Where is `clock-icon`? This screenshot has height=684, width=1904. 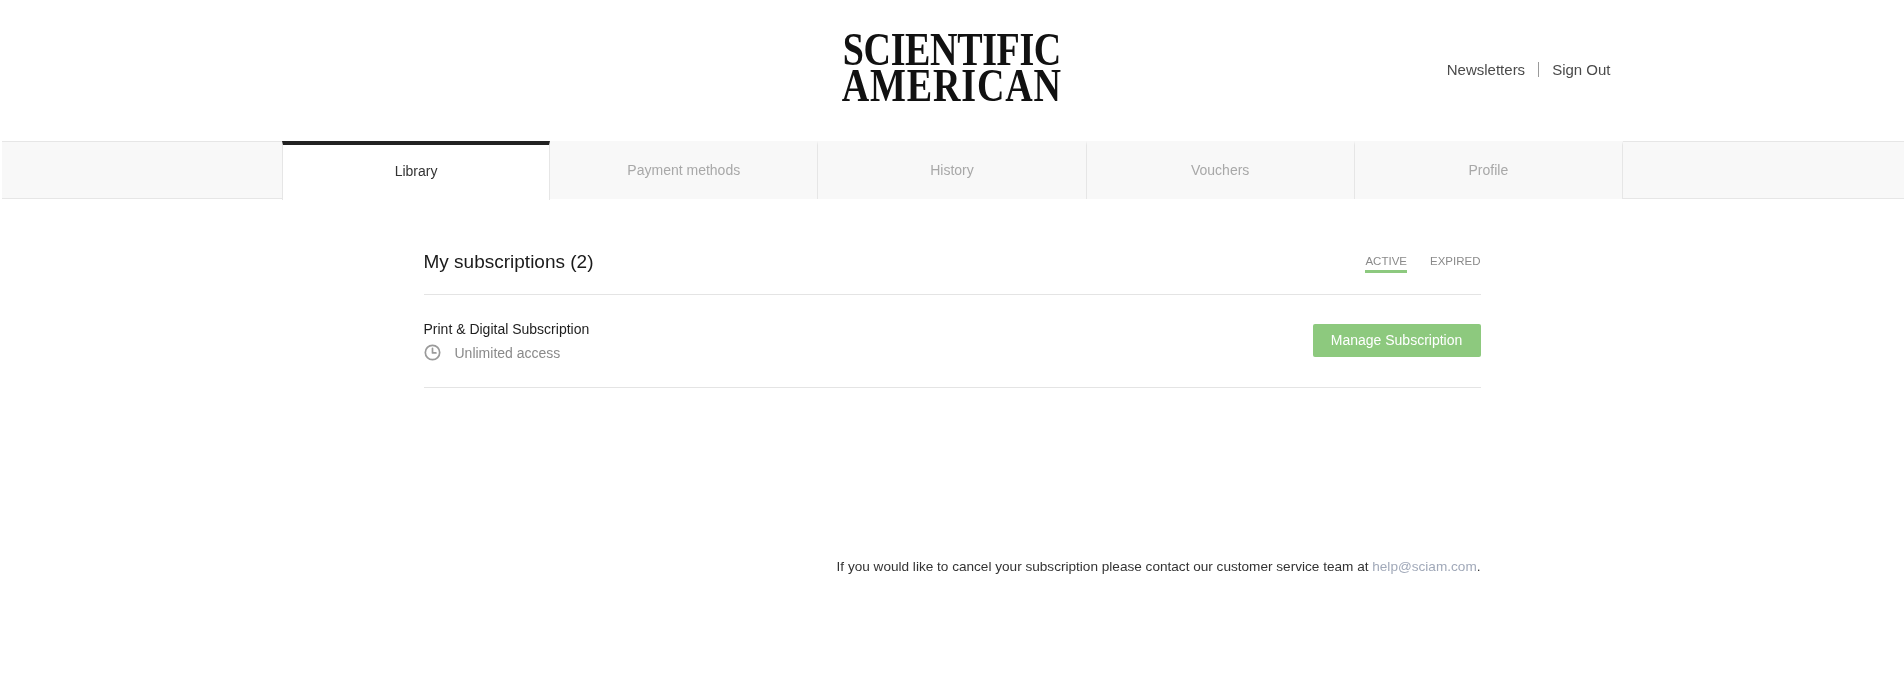 clock-icon is located at coordinates (432, 352).